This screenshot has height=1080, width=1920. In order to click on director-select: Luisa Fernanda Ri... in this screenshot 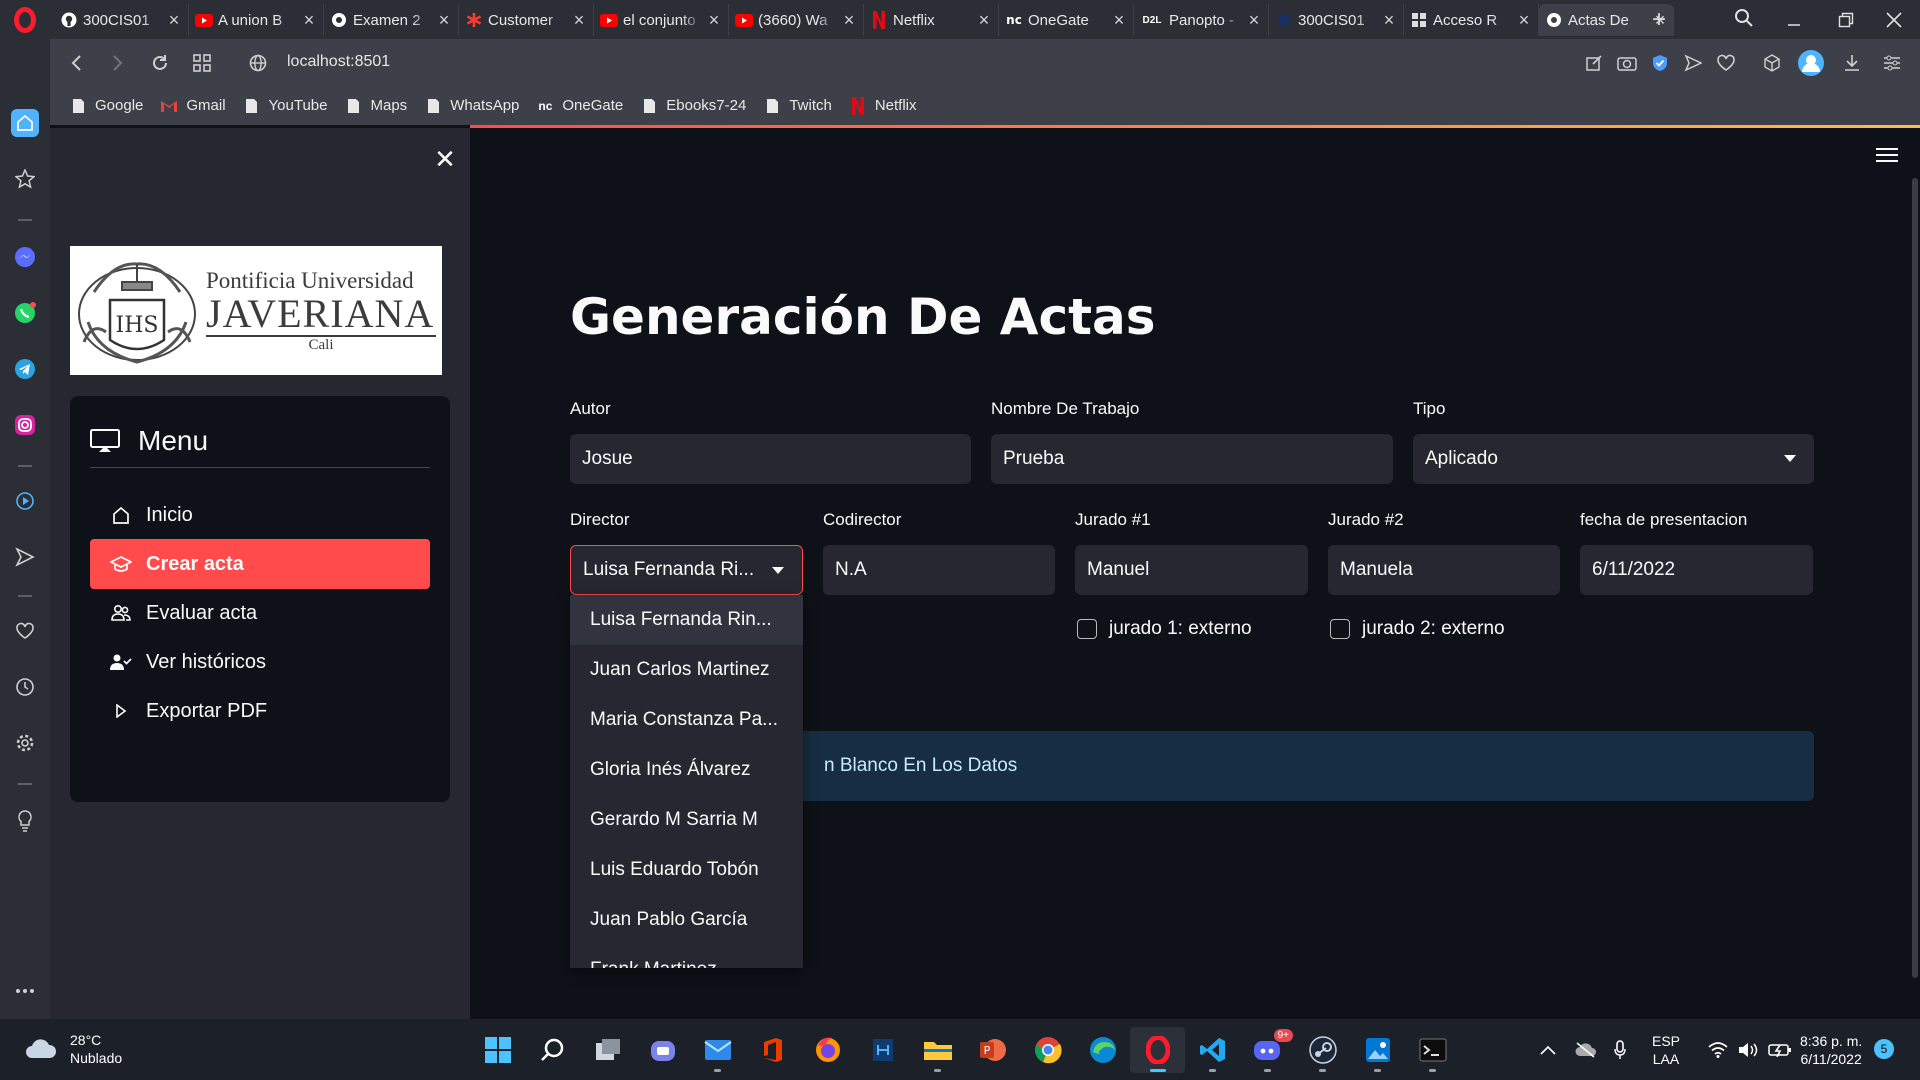, I will do `click(686, 570)`.